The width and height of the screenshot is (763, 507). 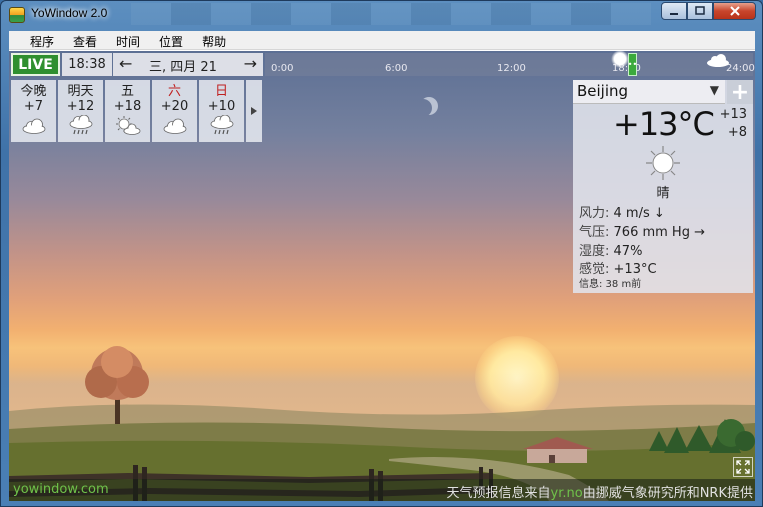 What do you see at coordinates (174, 91) in the screenshot?
I see `forecast-day-name: 六` at bounding box center [174, 91].